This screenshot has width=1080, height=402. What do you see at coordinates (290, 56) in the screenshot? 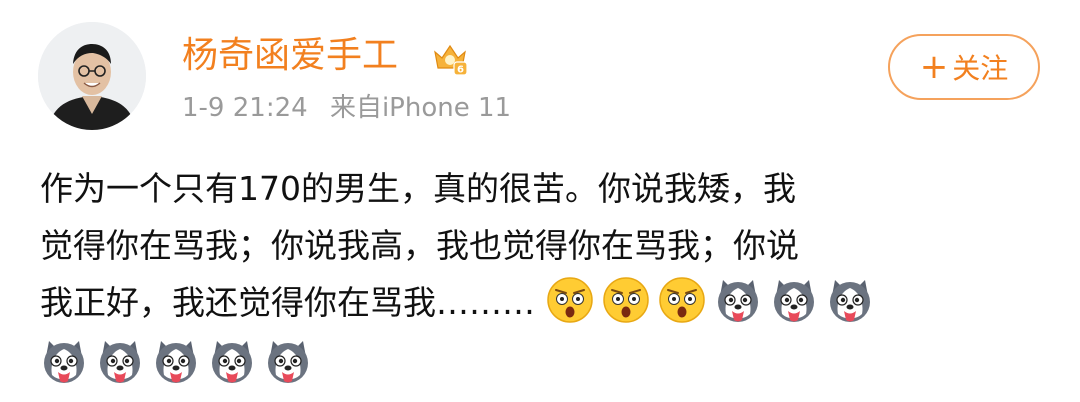
I see `username: 杨奇函爱手工` at bounding box center [290, 56].